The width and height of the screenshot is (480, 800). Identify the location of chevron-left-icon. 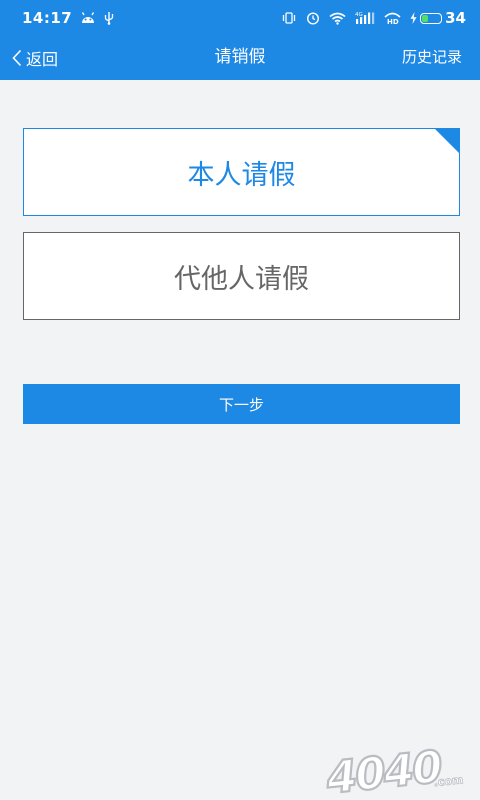
(17, 58).